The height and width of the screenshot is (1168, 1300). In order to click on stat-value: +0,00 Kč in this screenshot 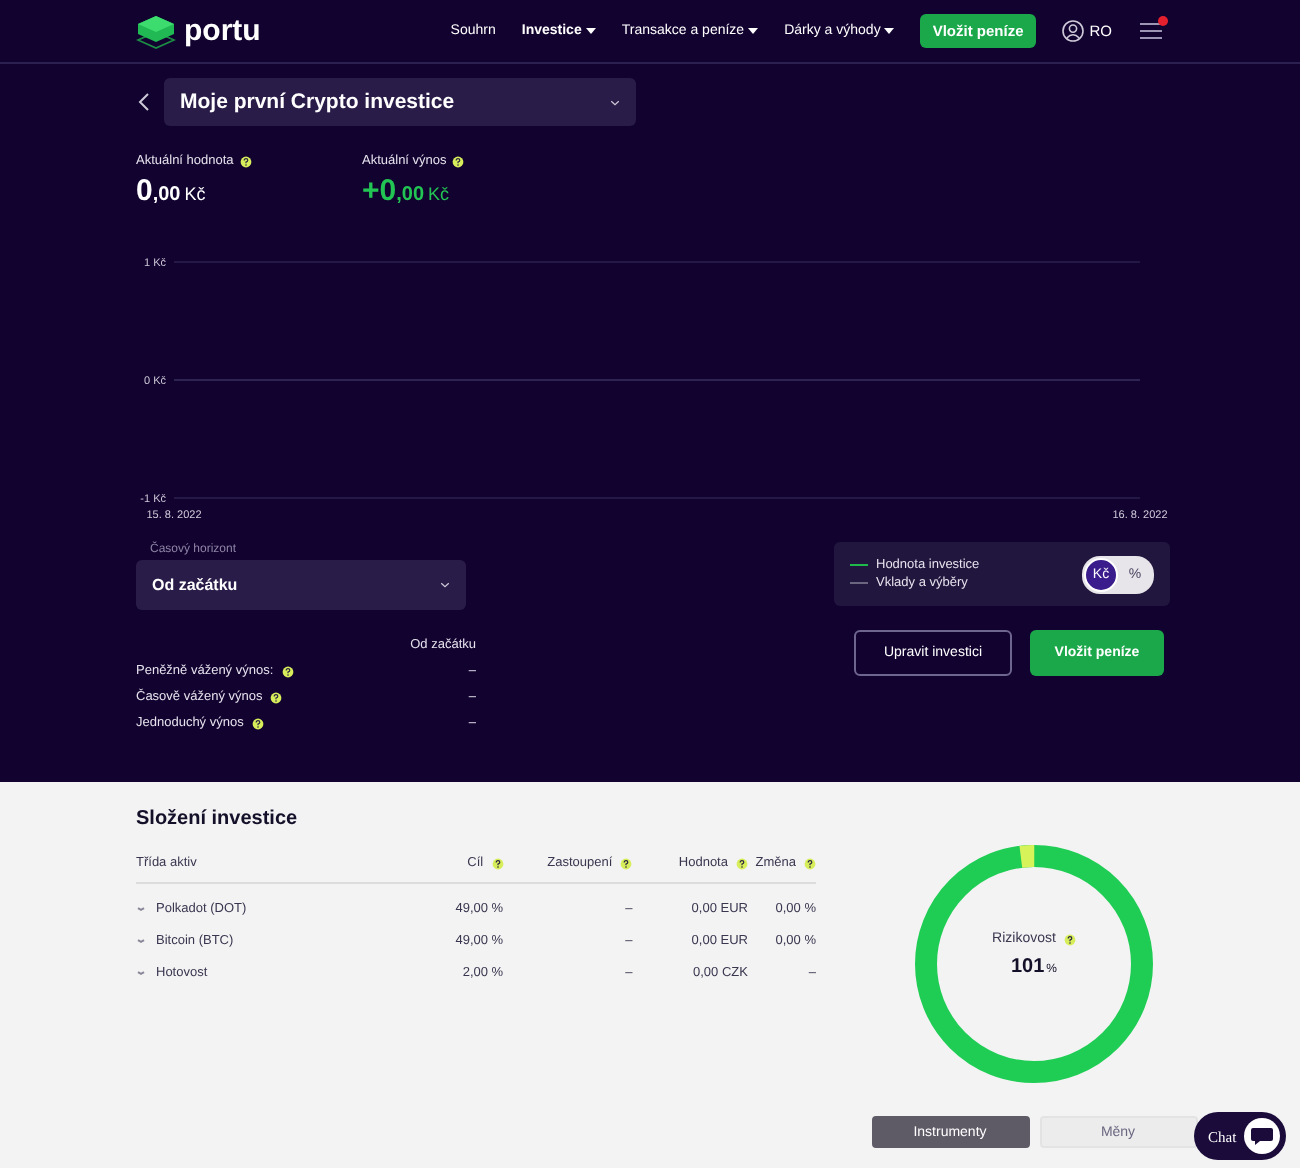, I will do `click(406, 191)`.